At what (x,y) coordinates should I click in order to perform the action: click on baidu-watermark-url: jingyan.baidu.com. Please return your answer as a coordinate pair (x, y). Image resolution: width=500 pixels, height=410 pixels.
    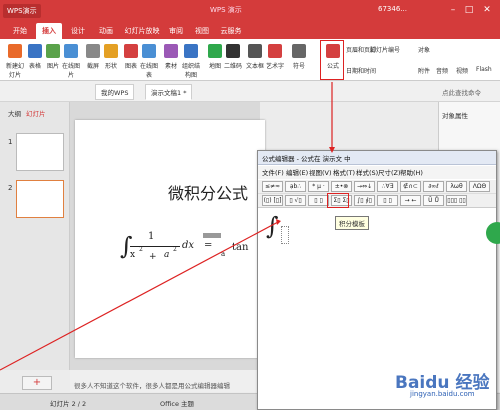
    Looking at the image, I should click on (442, 394).